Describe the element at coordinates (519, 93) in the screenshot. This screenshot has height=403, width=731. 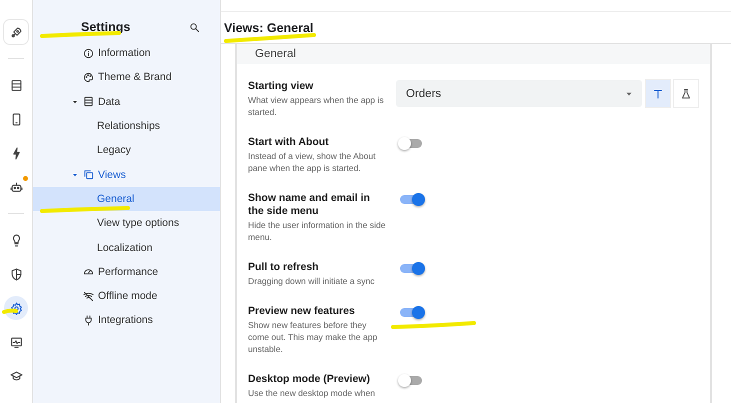
I see `starting-view-dropdown: Orders` at that location.